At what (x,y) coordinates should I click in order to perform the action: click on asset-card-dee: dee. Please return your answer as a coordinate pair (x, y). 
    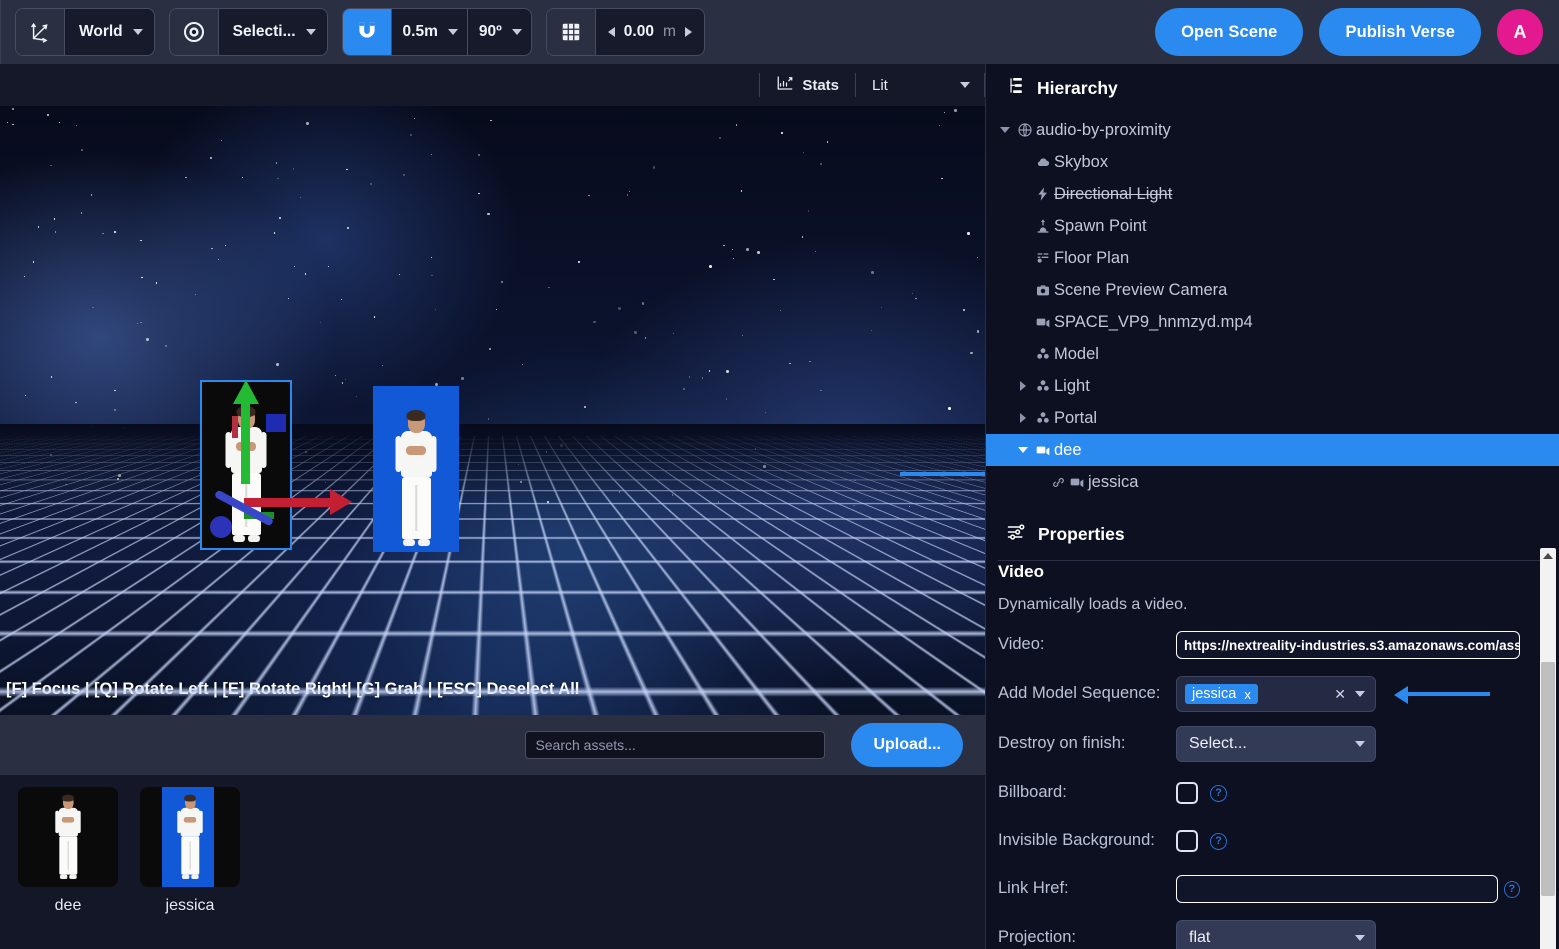
    Looking at the image, I should click on (68, 868).